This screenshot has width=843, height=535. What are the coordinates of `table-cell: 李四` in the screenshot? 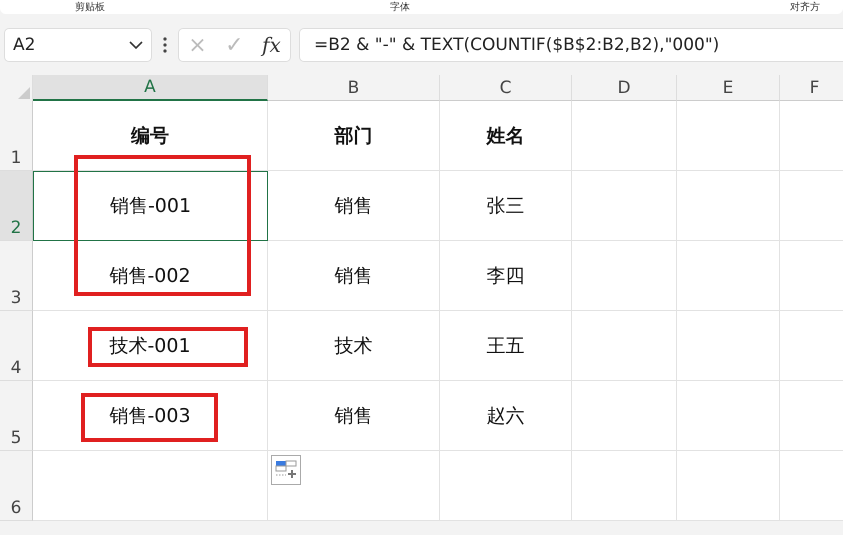 It's located at (506, 276).